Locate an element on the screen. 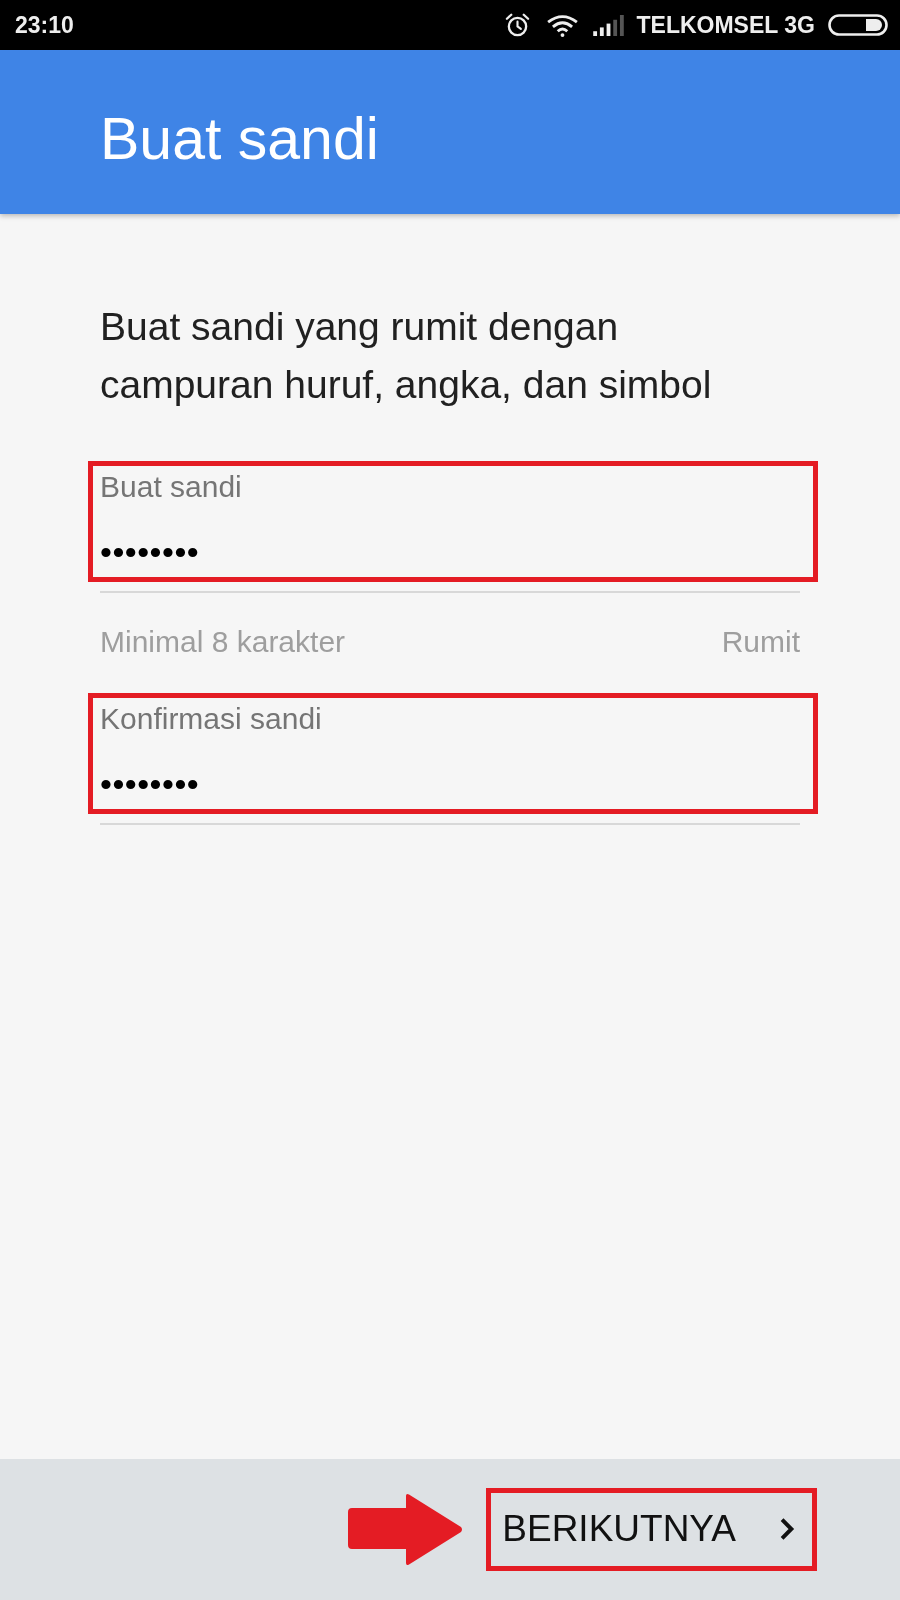 The image size is (900, 1600). password-field: Buat sandi •••••••• is located at coordinates (450, 527).